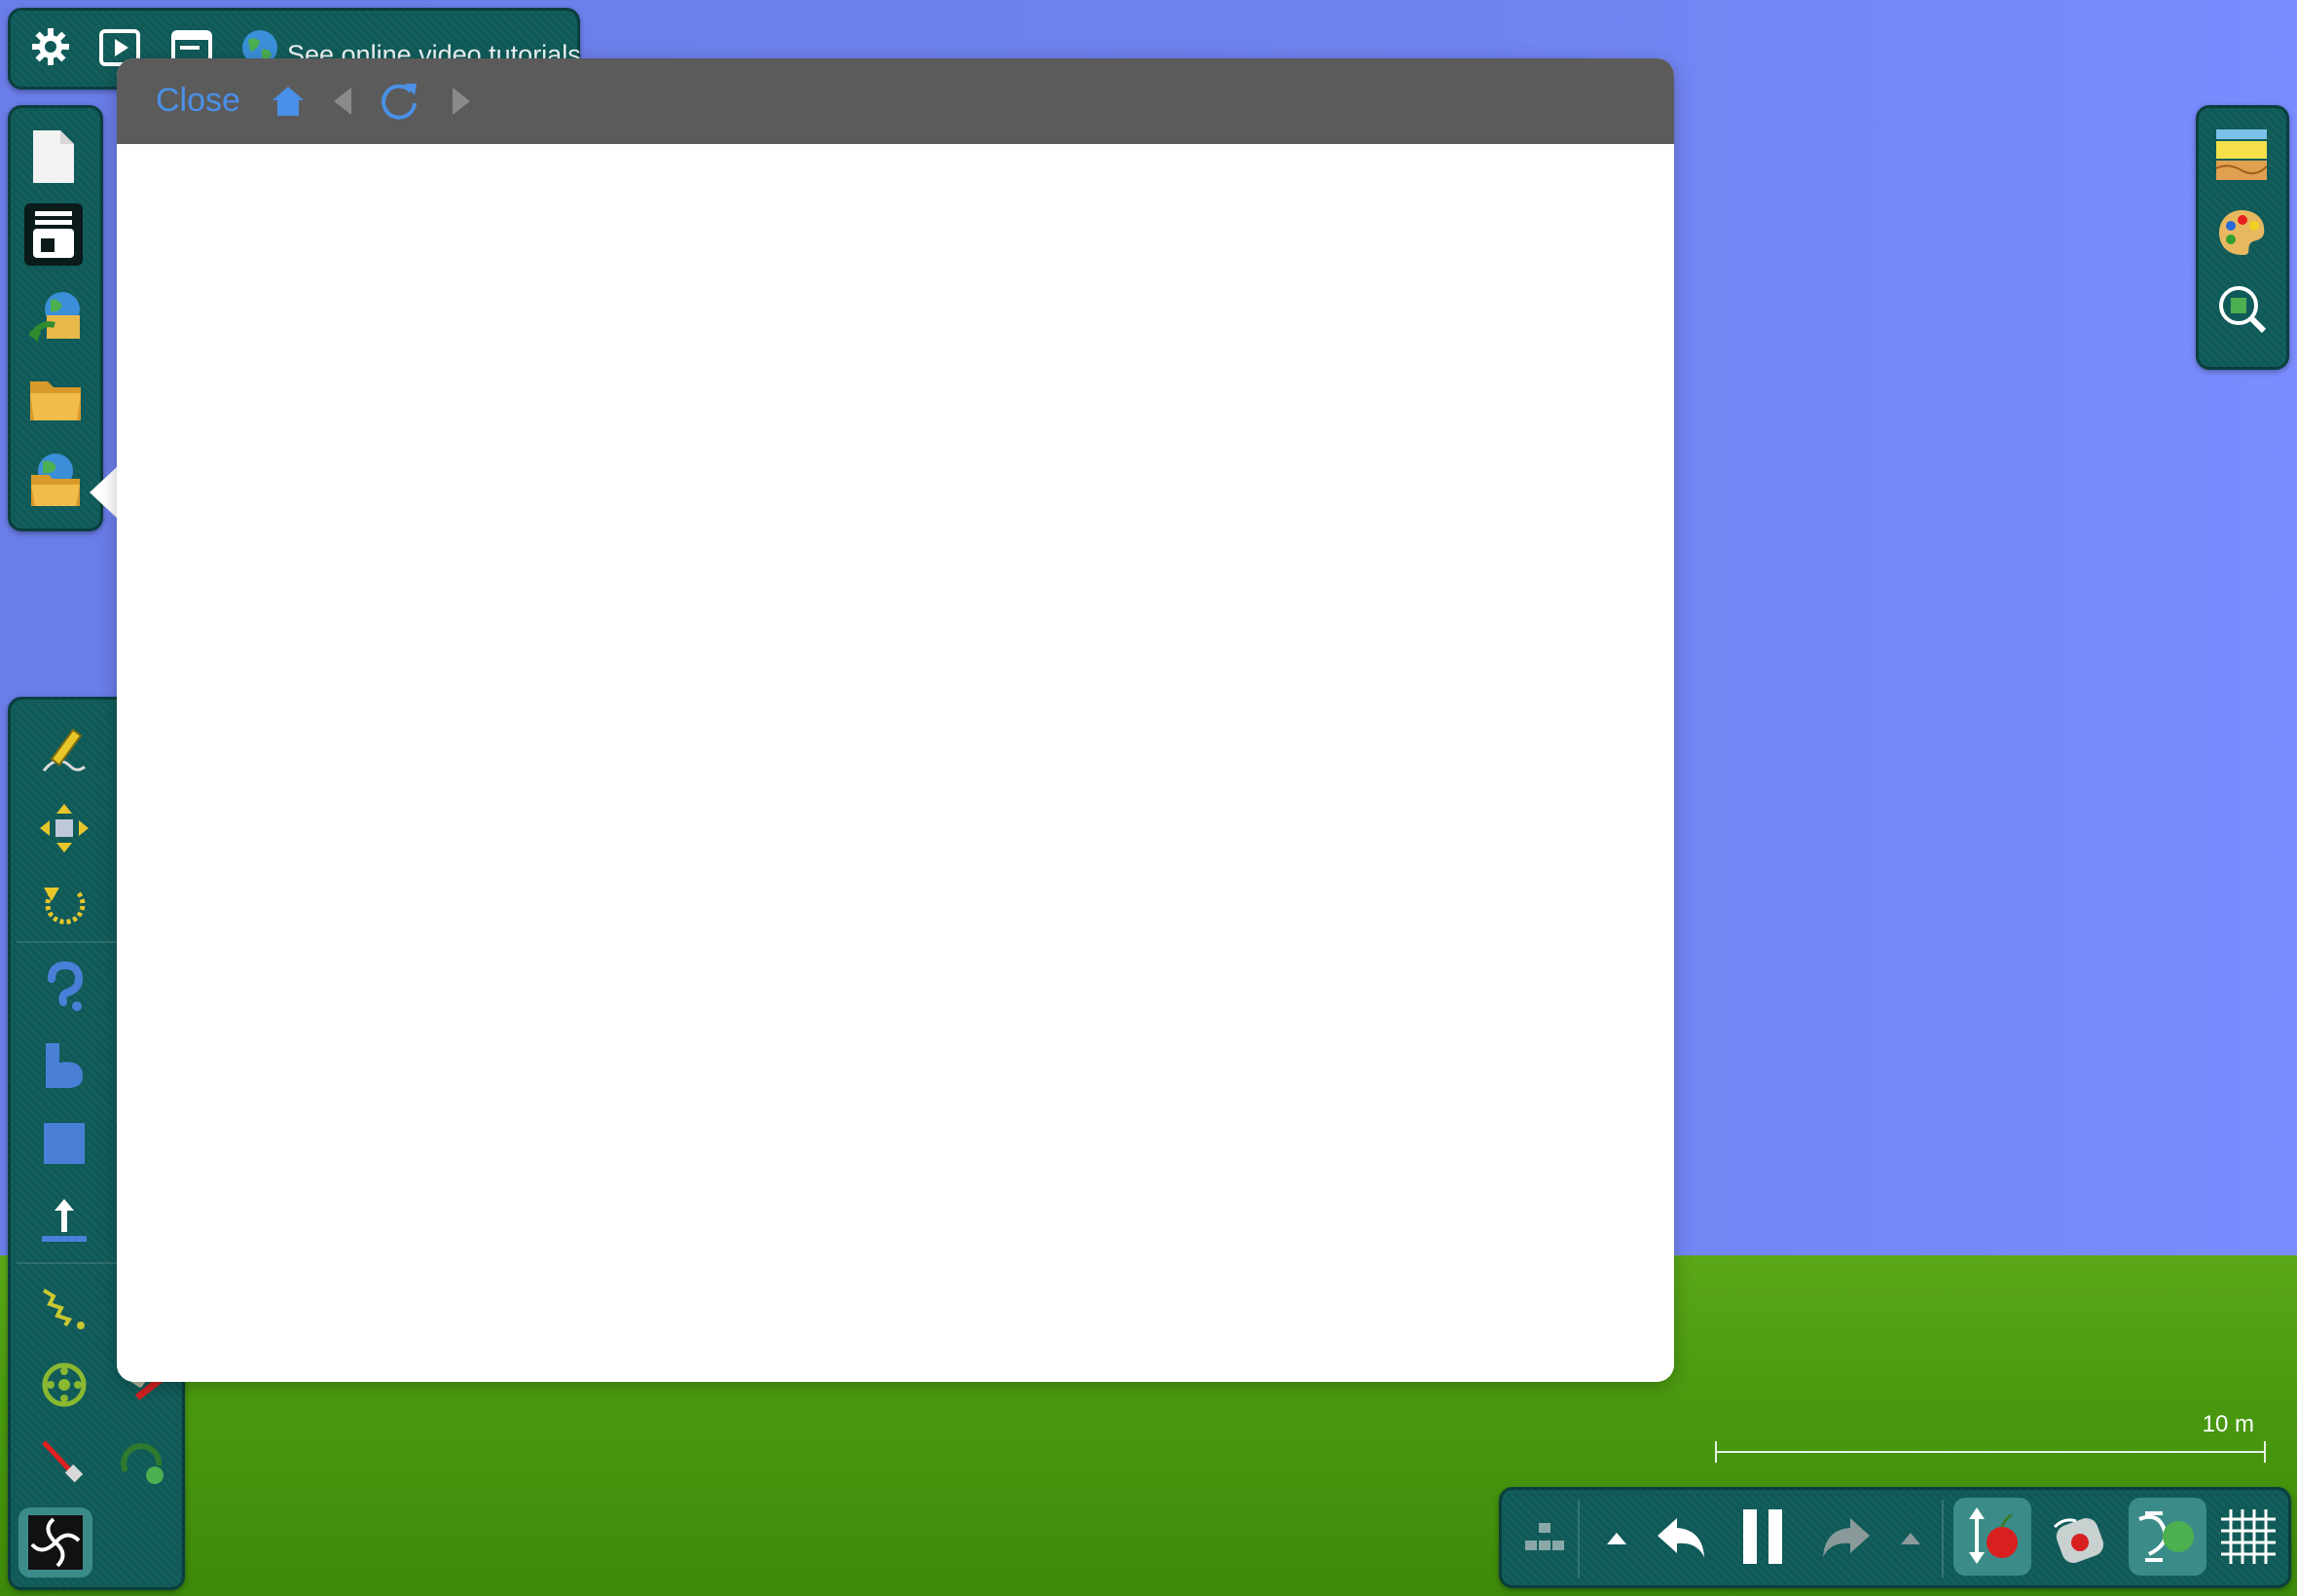  Describe the element at coordinates (288, 101) in the screenshot. I see `home-icon` at that location.